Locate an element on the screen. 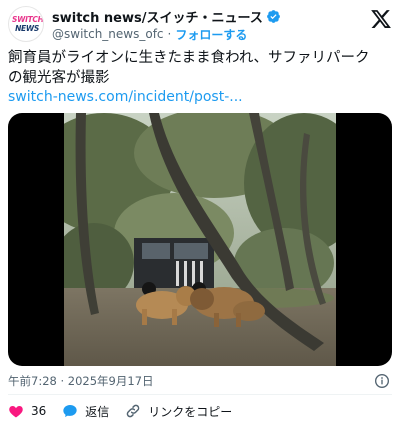 This screenshot has width=400, height=424. name-row: switch news/スイッチ・ニュース is located at coordinates (166, 16).